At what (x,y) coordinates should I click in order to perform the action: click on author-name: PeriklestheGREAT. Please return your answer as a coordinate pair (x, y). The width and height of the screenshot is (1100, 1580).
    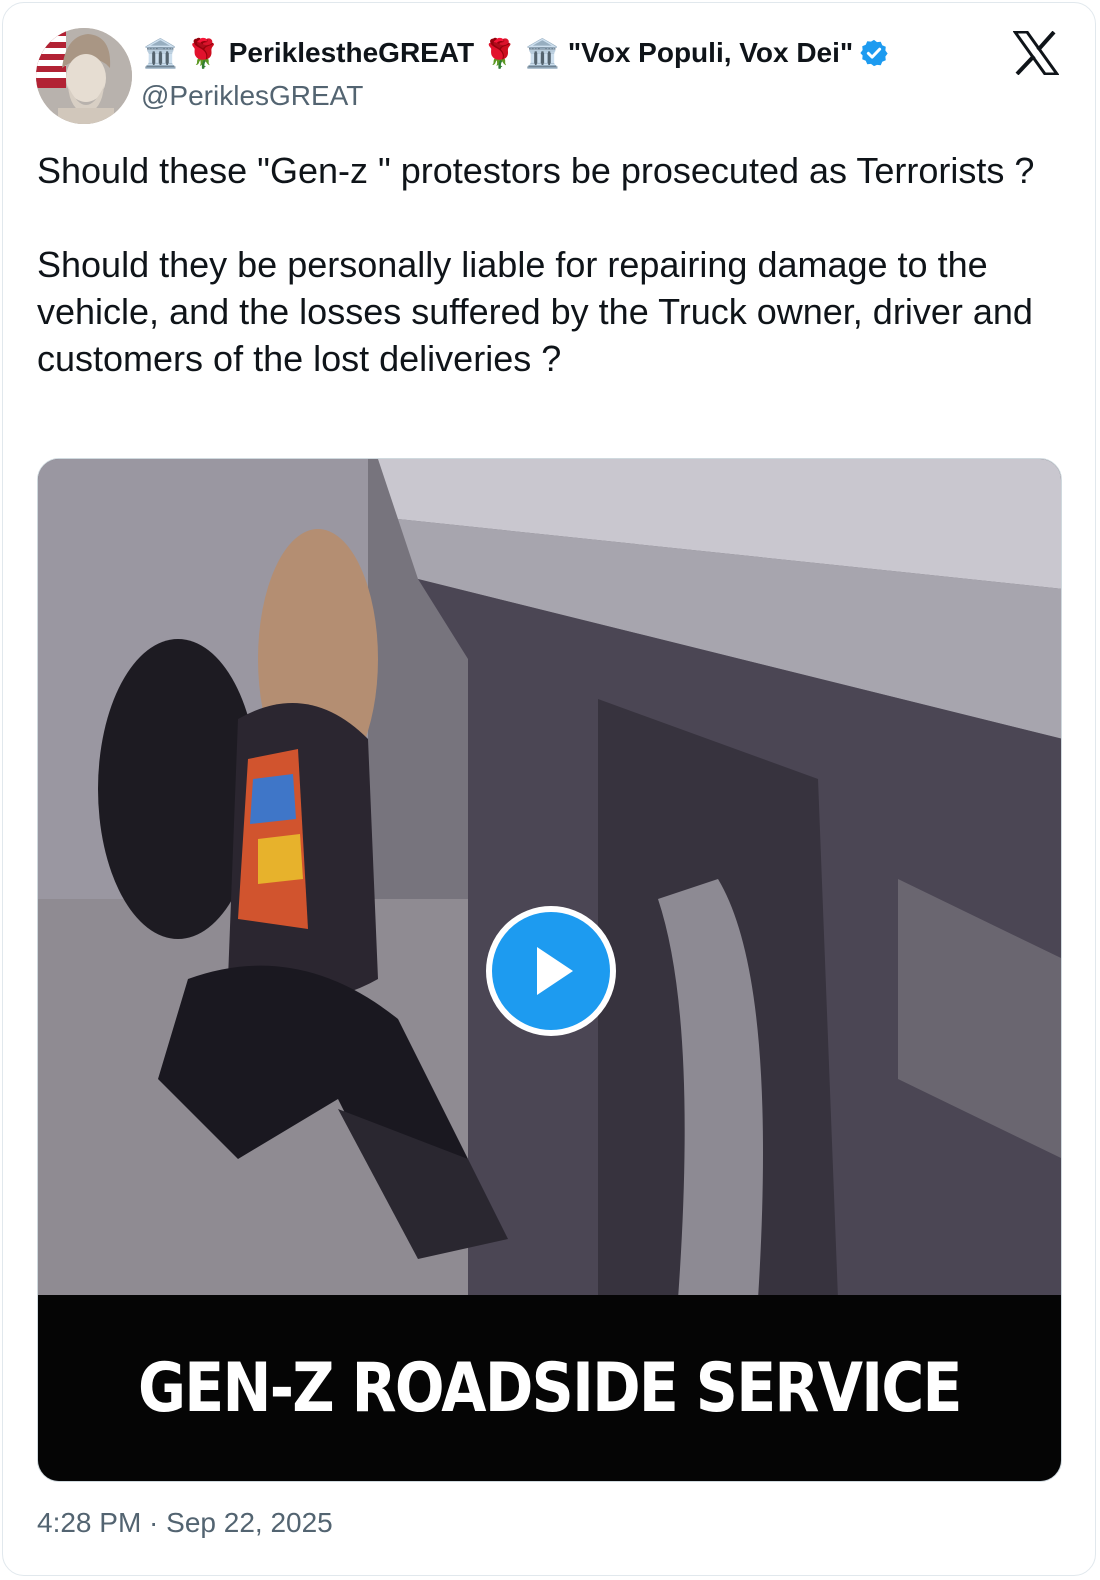
    Looking at the image, I should click on (351, 52).